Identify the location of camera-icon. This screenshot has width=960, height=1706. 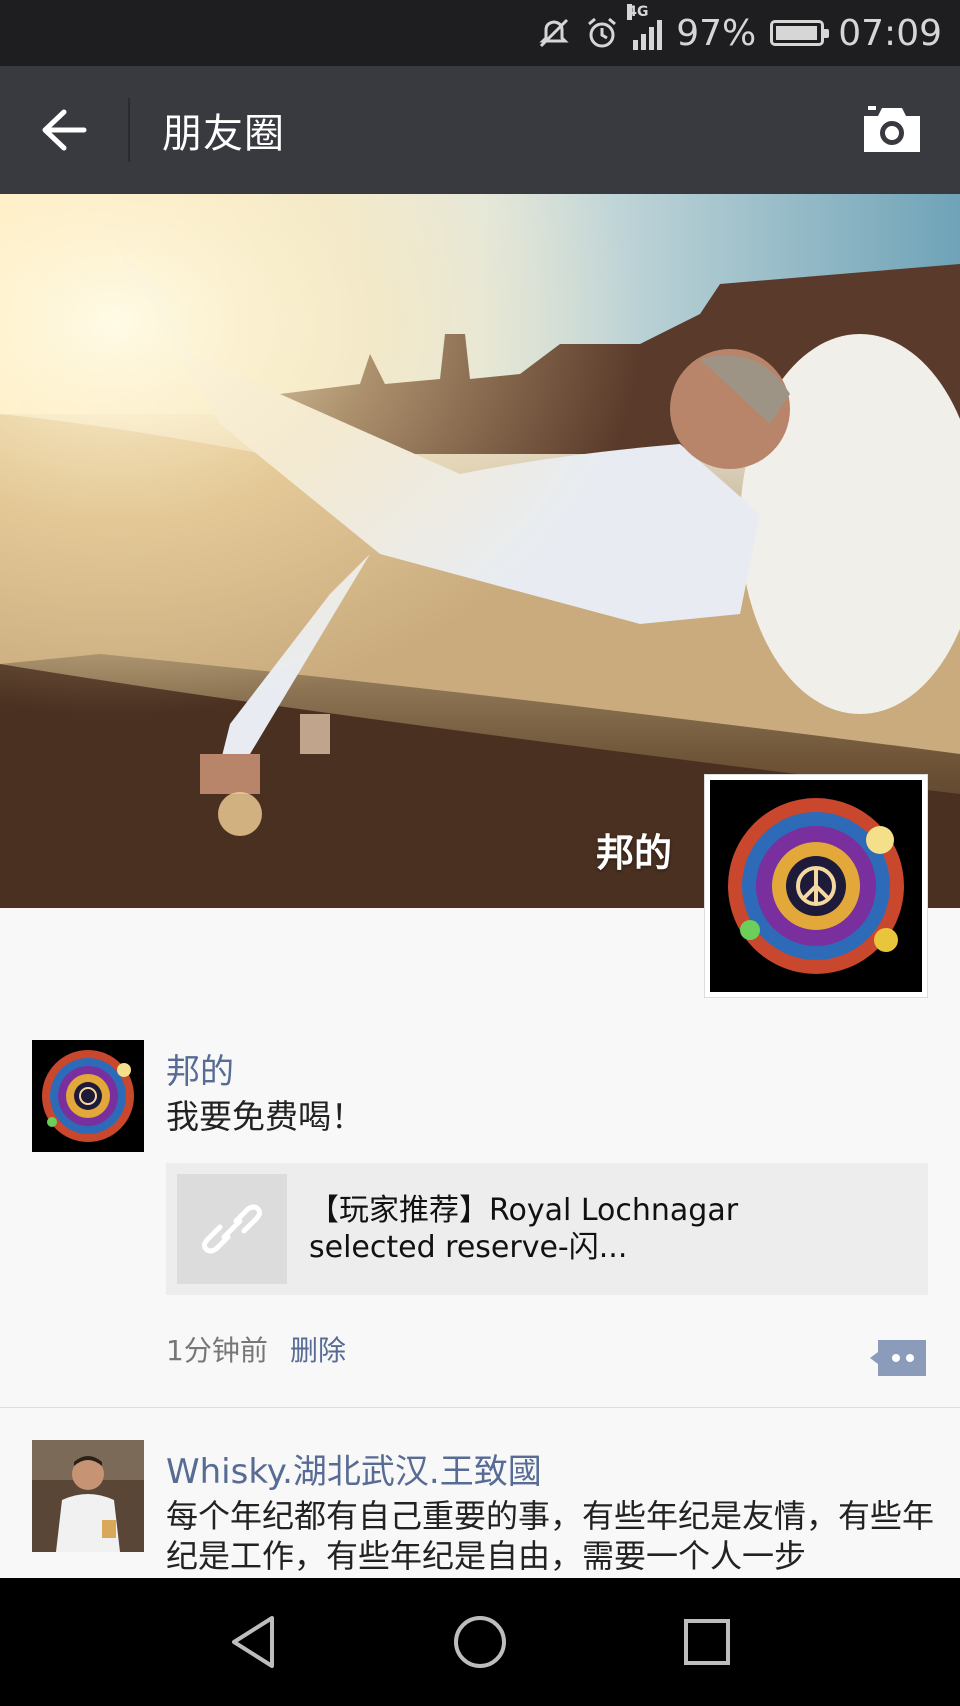
(892, 129).